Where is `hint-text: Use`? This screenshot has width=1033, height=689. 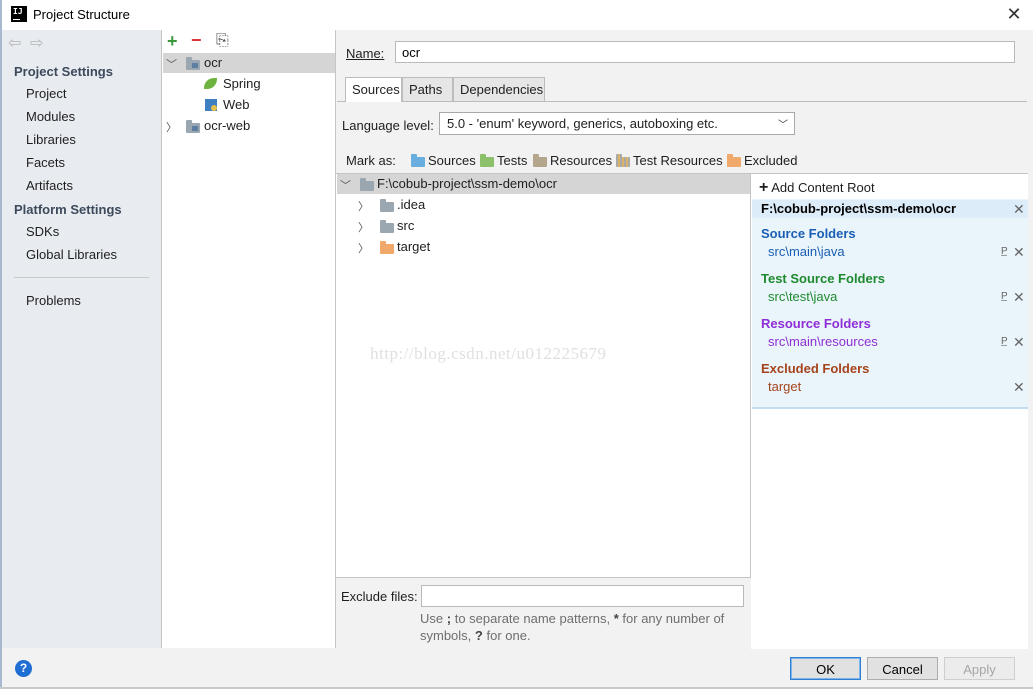
hint-text: Use is located at coordinates (432, 618).